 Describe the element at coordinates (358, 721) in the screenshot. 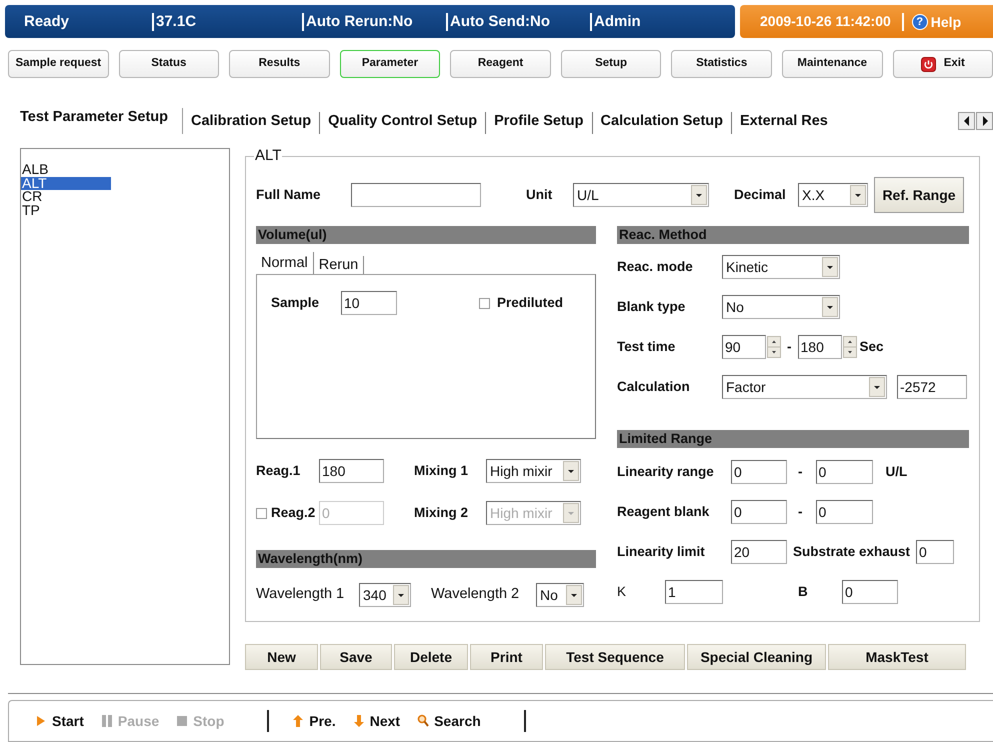

I see `arrow-down-icon` at that location.